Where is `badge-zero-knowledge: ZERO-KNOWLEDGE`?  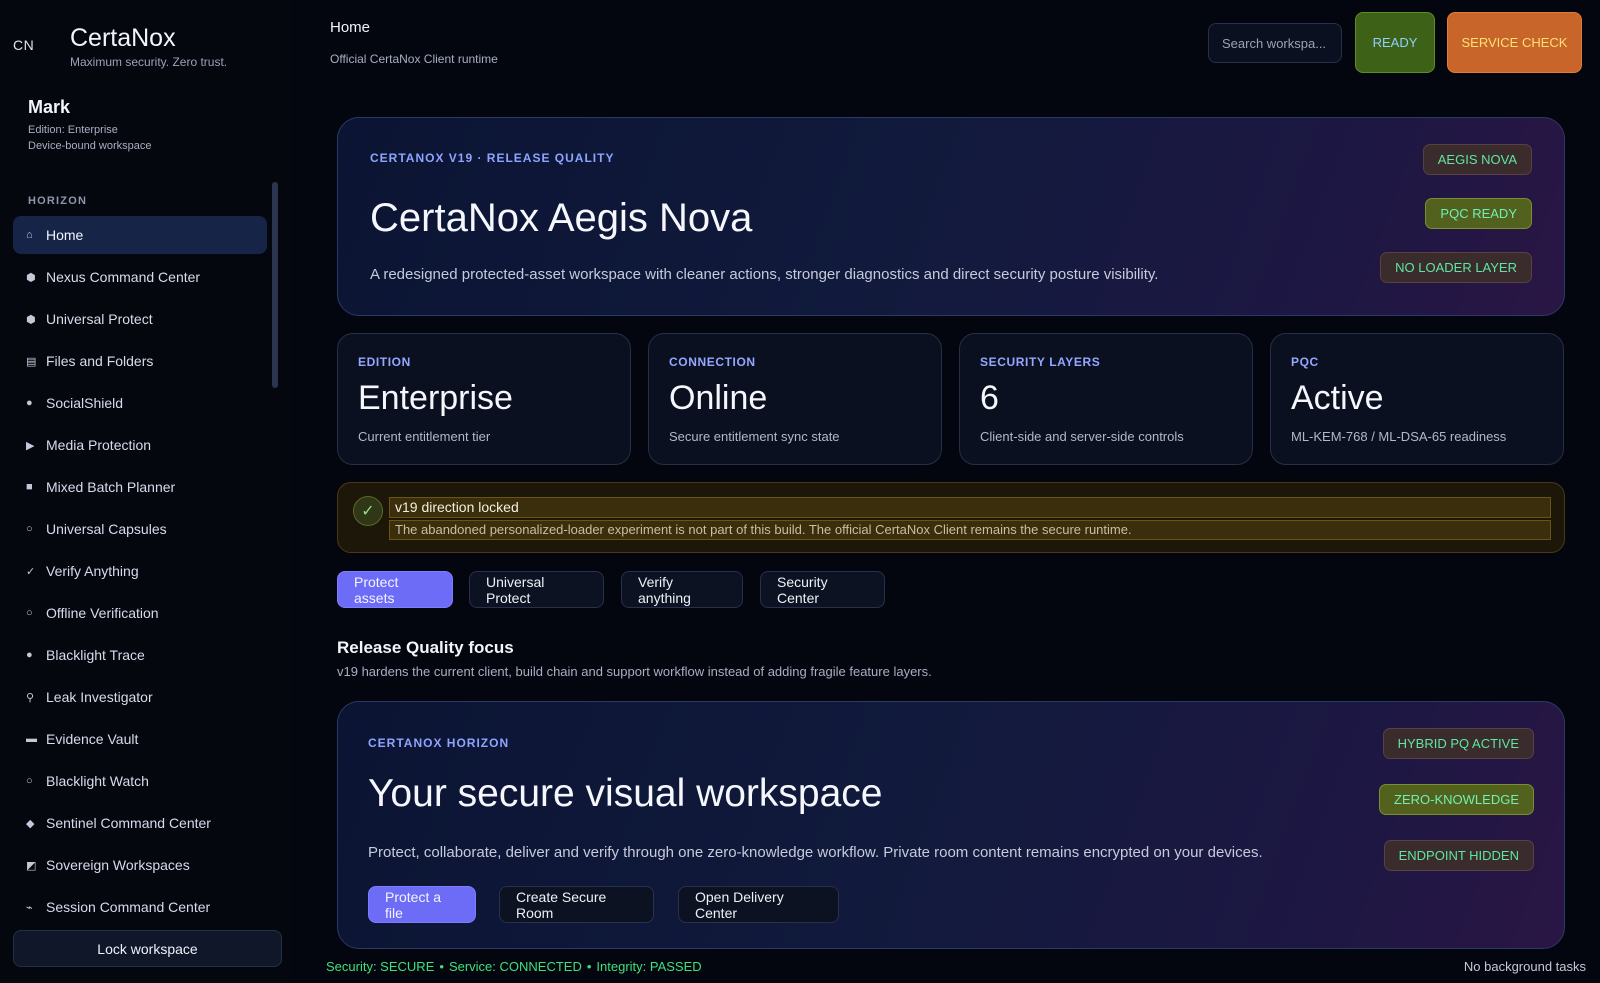 badge-zero-knowledge: ZERO-KNOWLEDGE is located at coordinates (1456, 799).